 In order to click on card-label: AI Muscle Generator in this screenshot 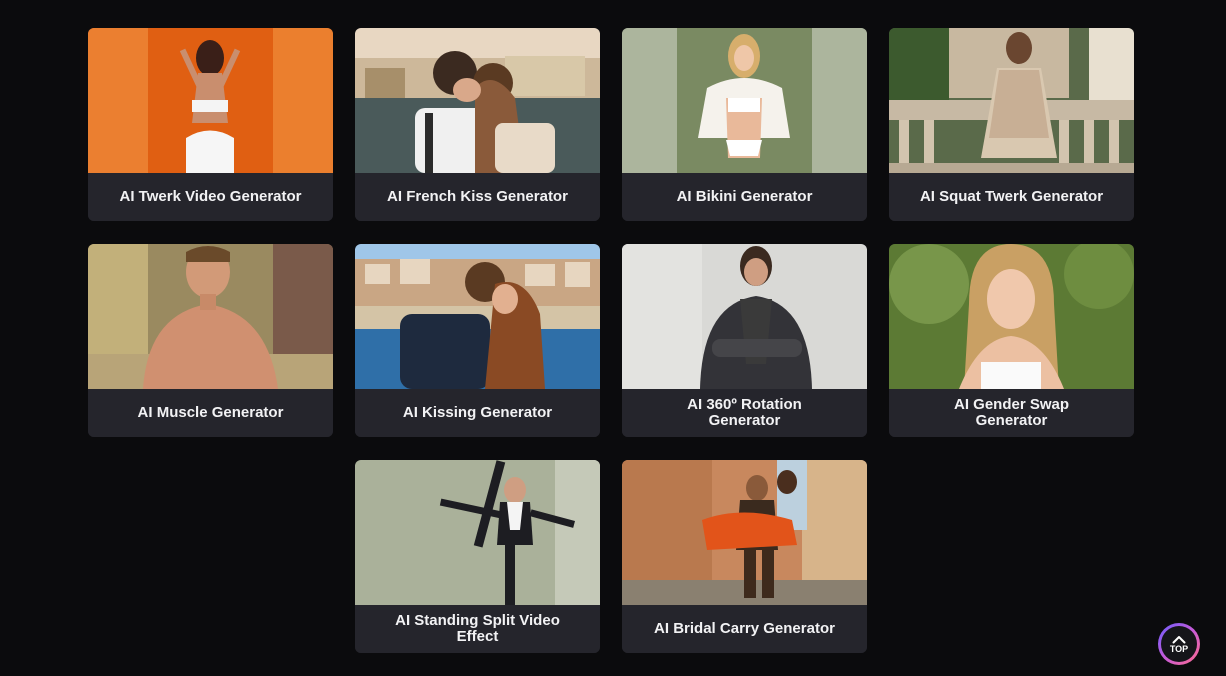, I will do `click(210, 413)`.